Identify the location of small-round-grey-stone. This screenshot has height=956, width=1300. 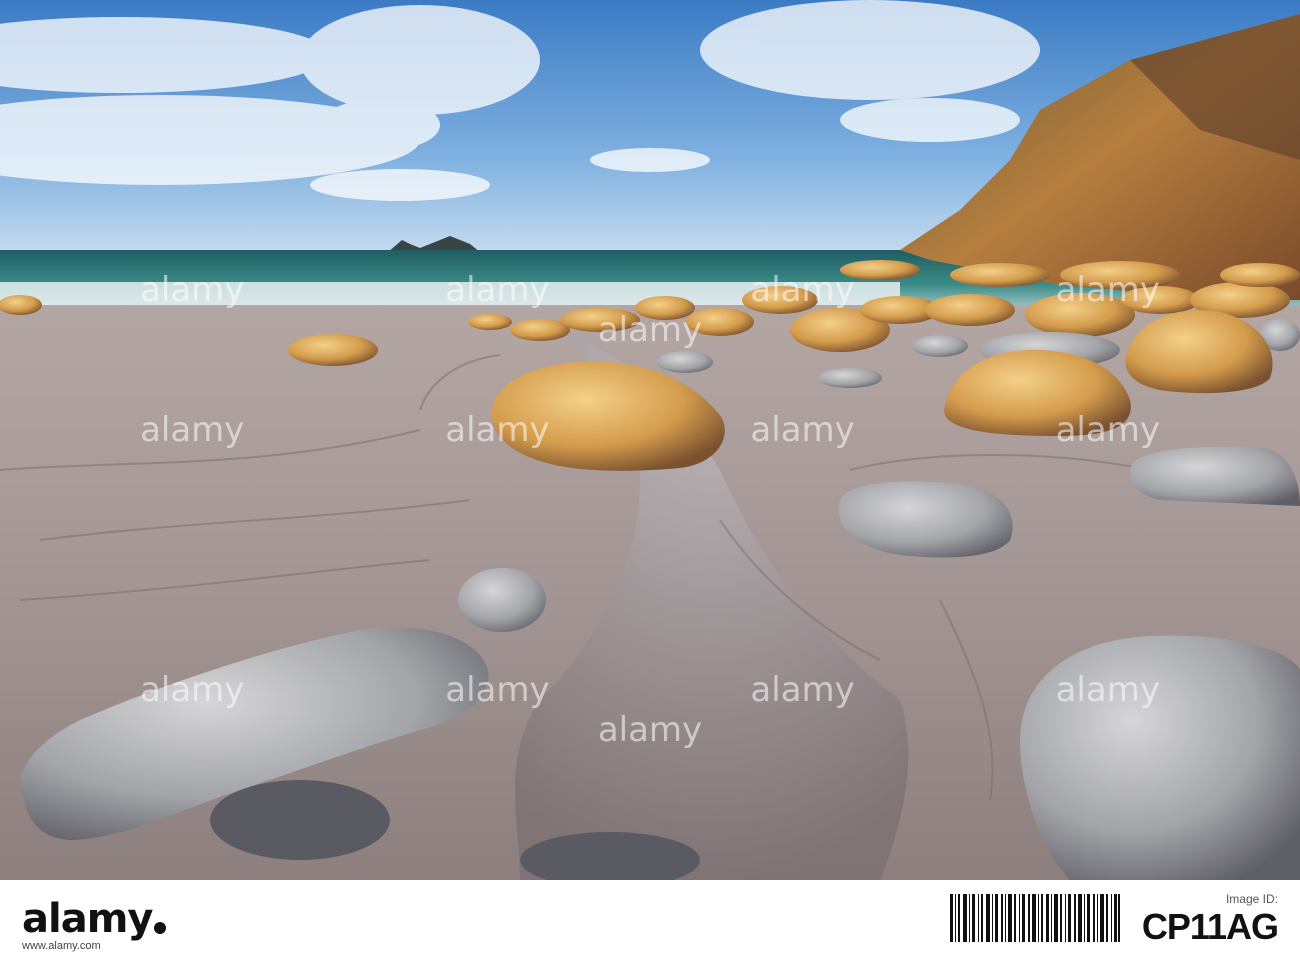
(502, 600).